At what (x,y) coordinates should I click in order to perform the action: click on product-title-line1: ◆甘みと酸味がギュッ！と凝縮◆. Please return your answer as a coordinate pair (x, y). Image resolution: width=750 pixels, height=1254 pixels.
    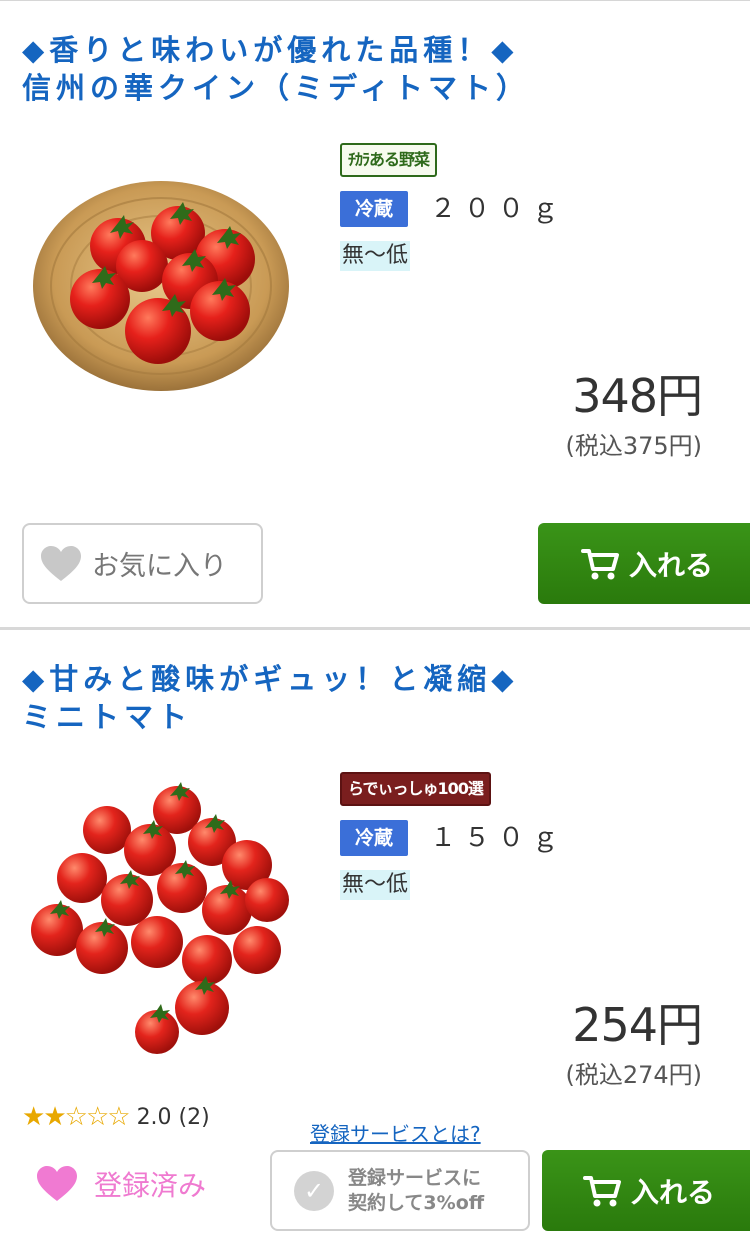
    Looking at the image, I should click on (270, 679).